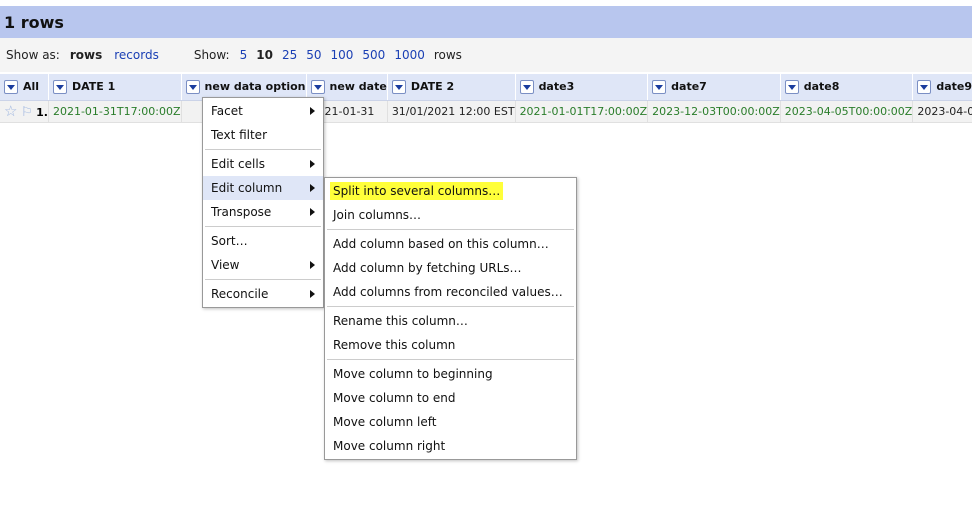 The height and width of the screenshot is (516, 972). I want to click on records-mode-link: records, so click(136, 55).